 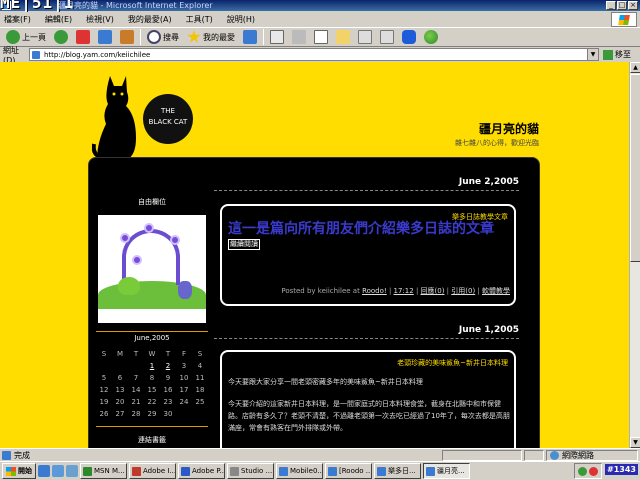 I want to click on stop-button, so click(x=83, y=37).